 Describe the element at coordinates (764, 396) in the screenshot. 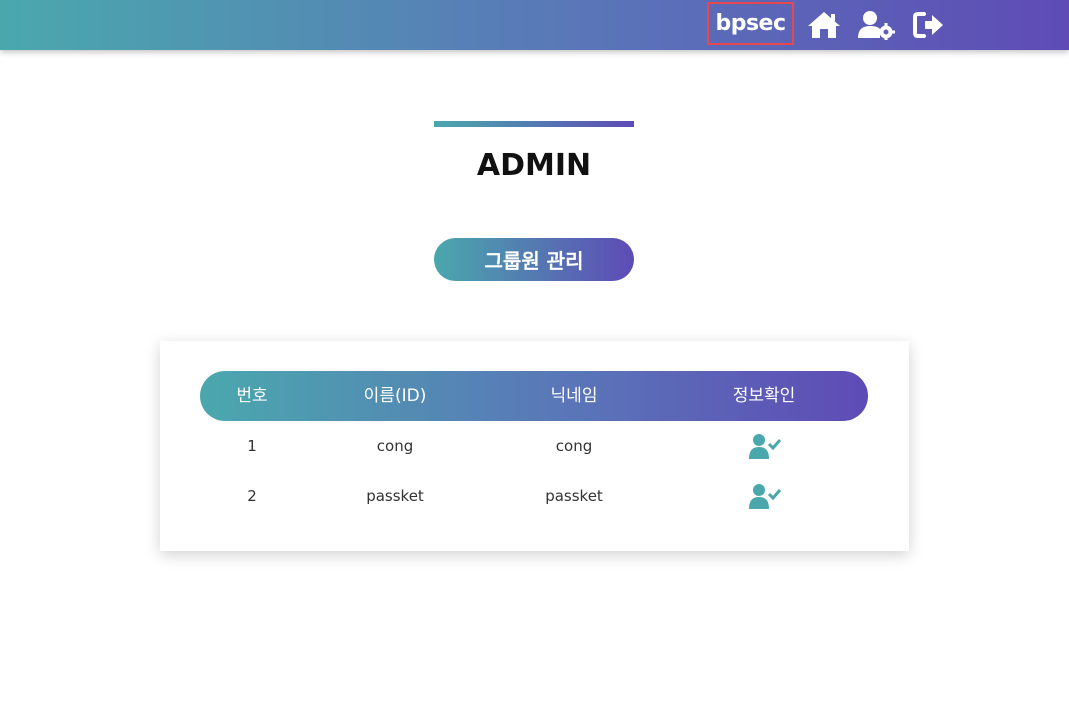

I see `header-info-check: 정보확인` at that location.